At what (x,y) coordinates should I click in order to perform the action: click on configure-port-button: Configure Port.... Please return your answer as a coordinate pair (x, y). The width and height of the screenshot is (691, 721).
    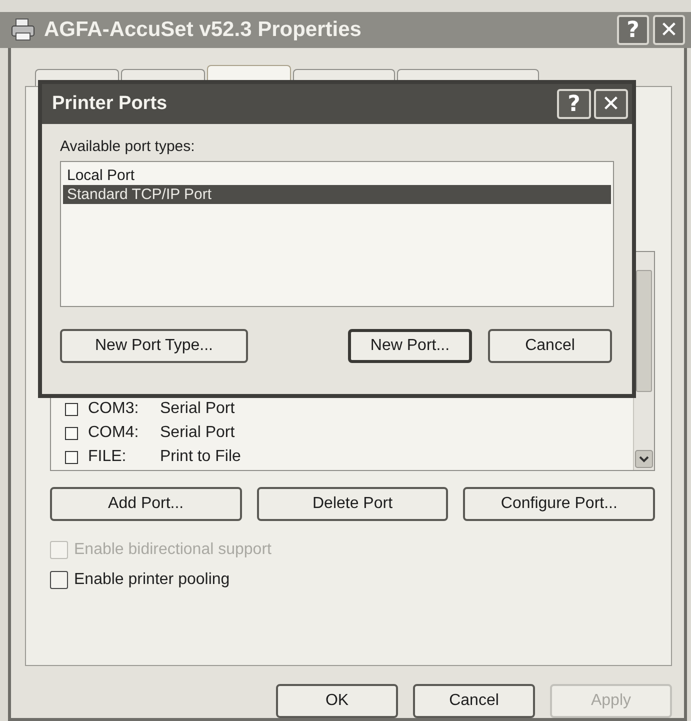
    Looking at the image, I should click on (559, 504).